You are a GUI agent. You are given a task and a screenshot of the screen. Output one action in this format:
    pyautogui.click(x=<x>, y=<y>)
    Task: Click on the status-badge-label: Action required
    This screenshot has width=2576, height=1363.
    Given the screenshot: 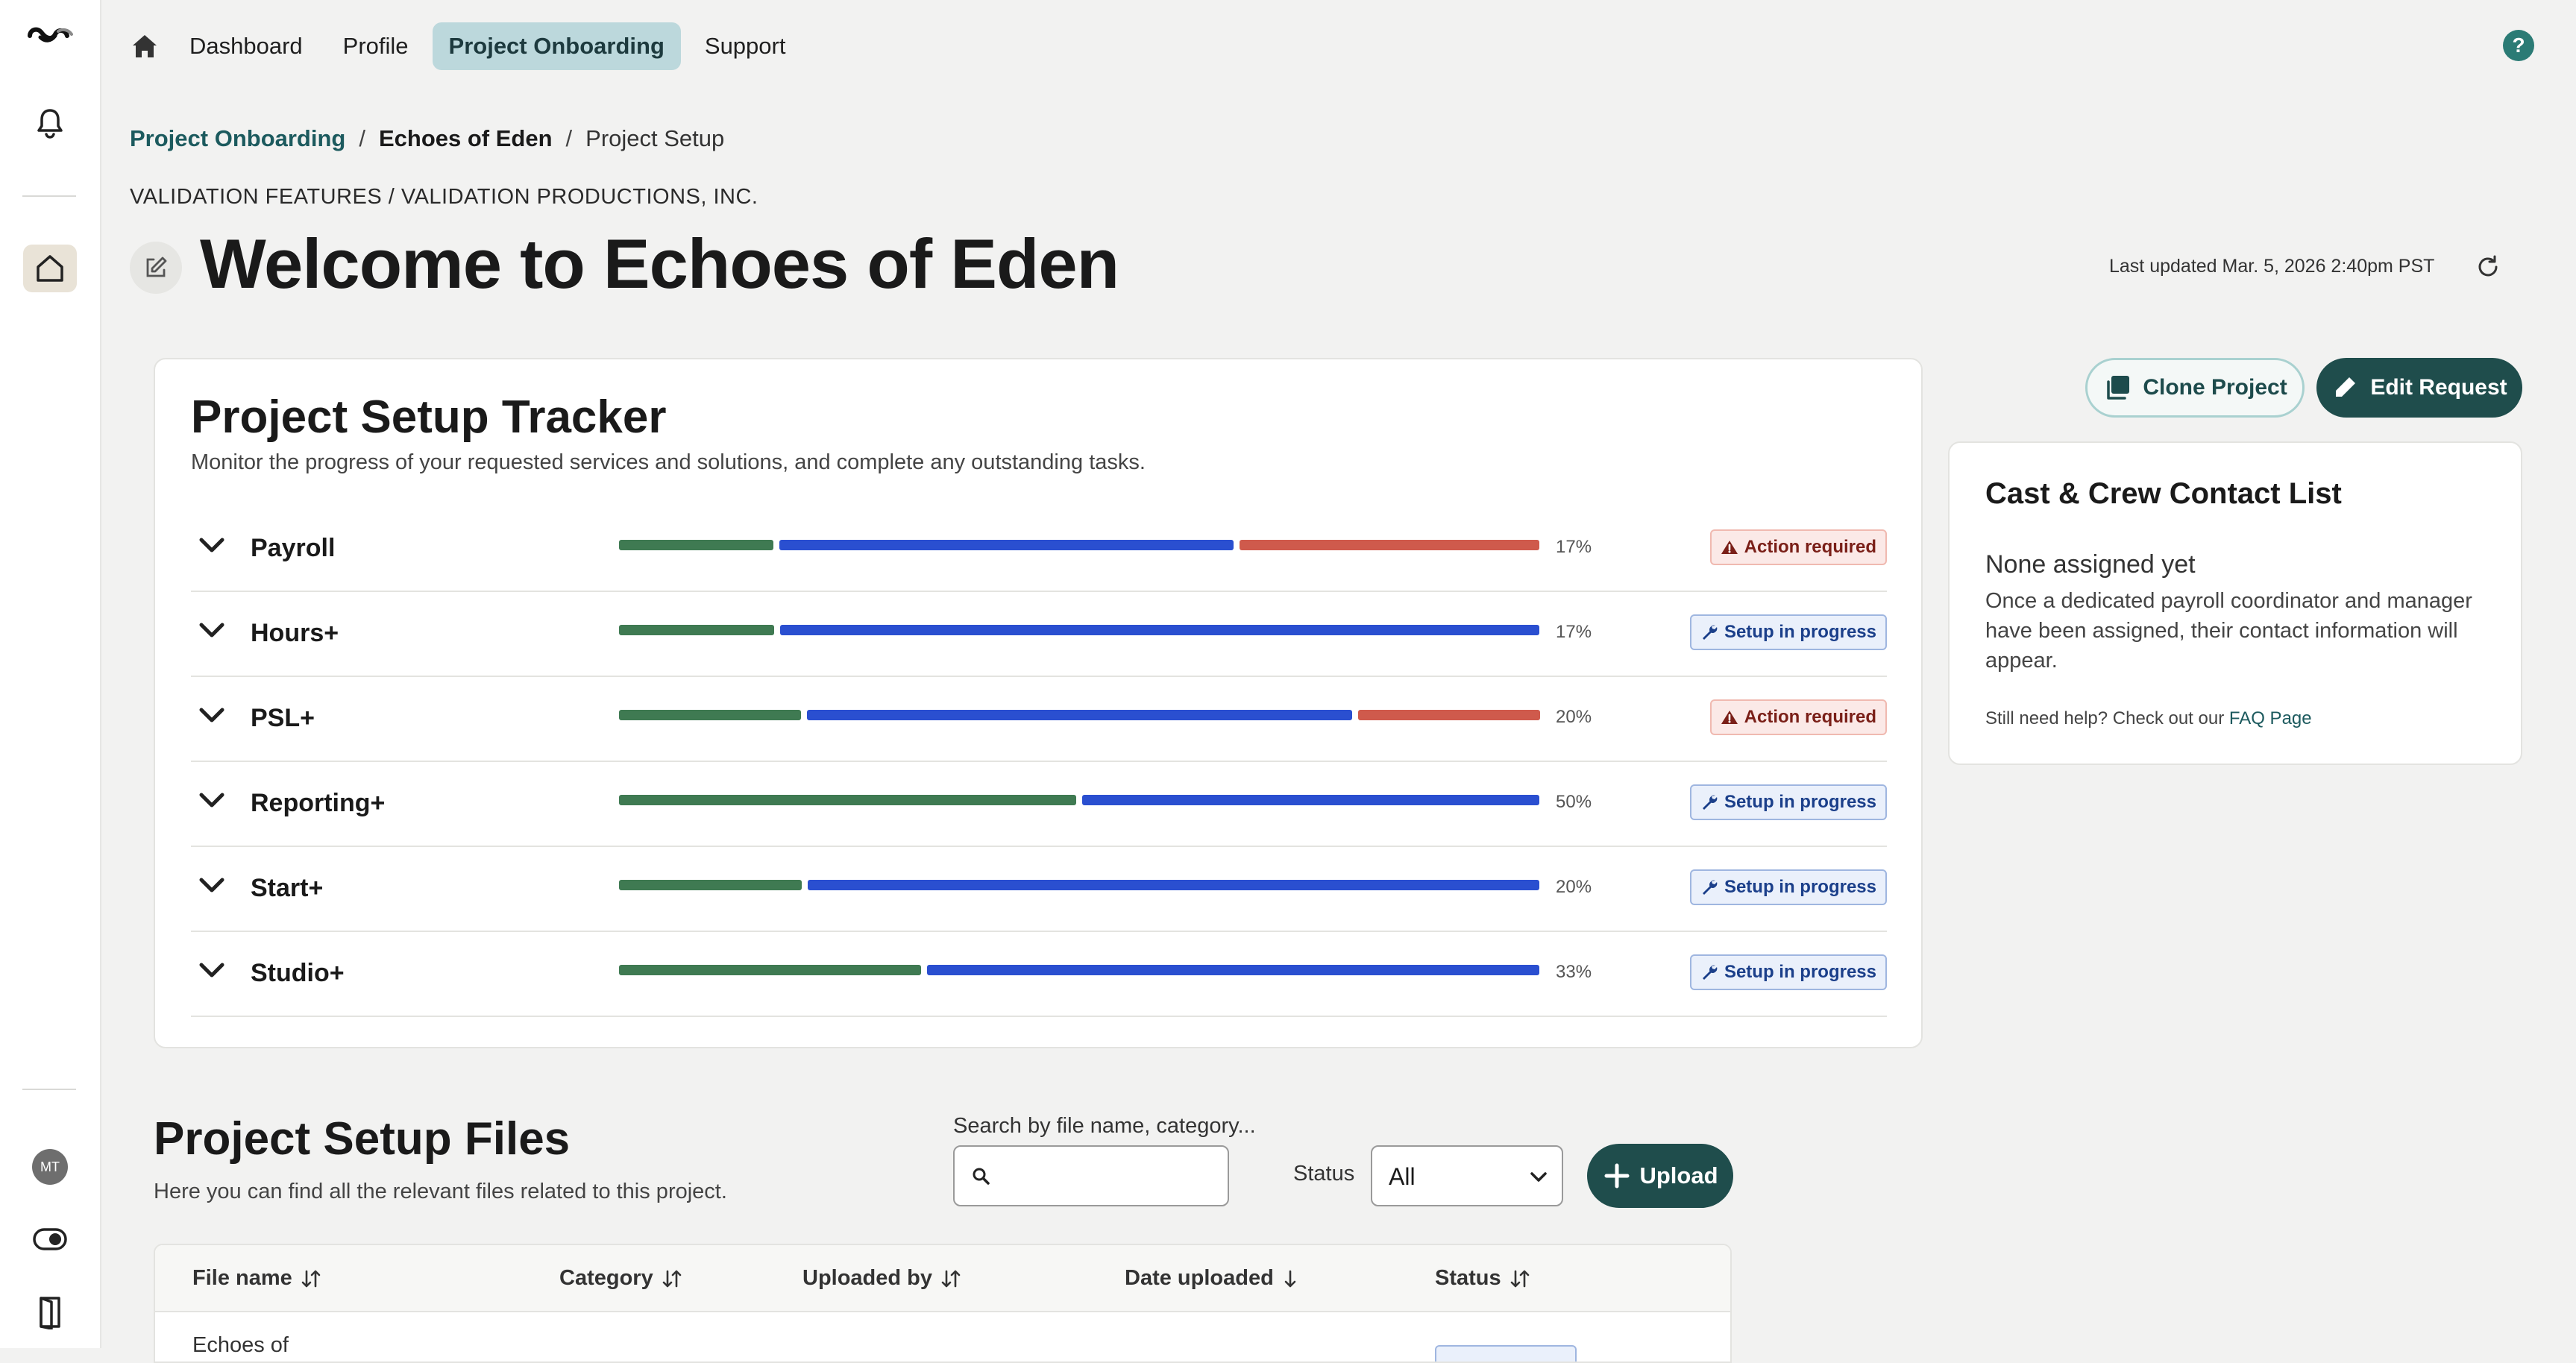 What is the action you would take?
    pyautogui.click(x=1810, y=547)
    